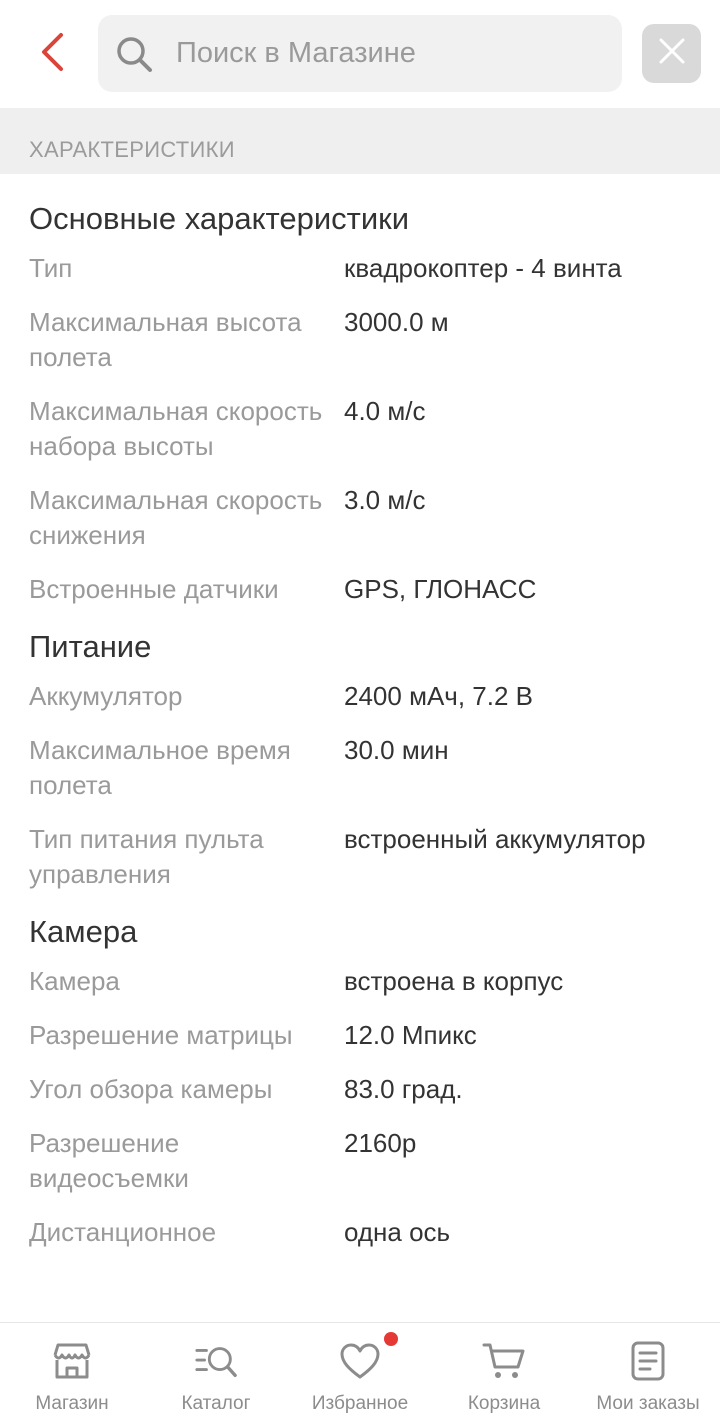 This screenshot has height=1419, width=720. What do you see at coordinates (72, 1403) in the screenshot?
I see `nav-label: Магазин` at bounding box center [72, 1403].